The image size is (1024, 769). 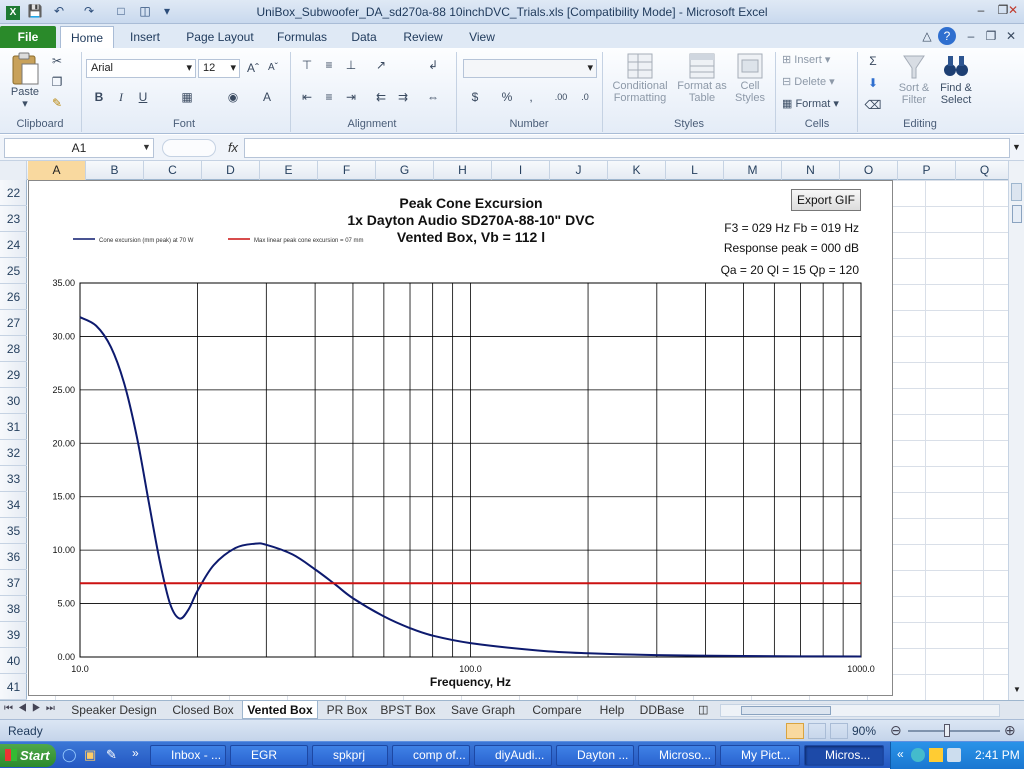 What do you see at coordinates (99, 97) in the screenshot?
I see `bold-icon: B` at bounding box center [99, 97].